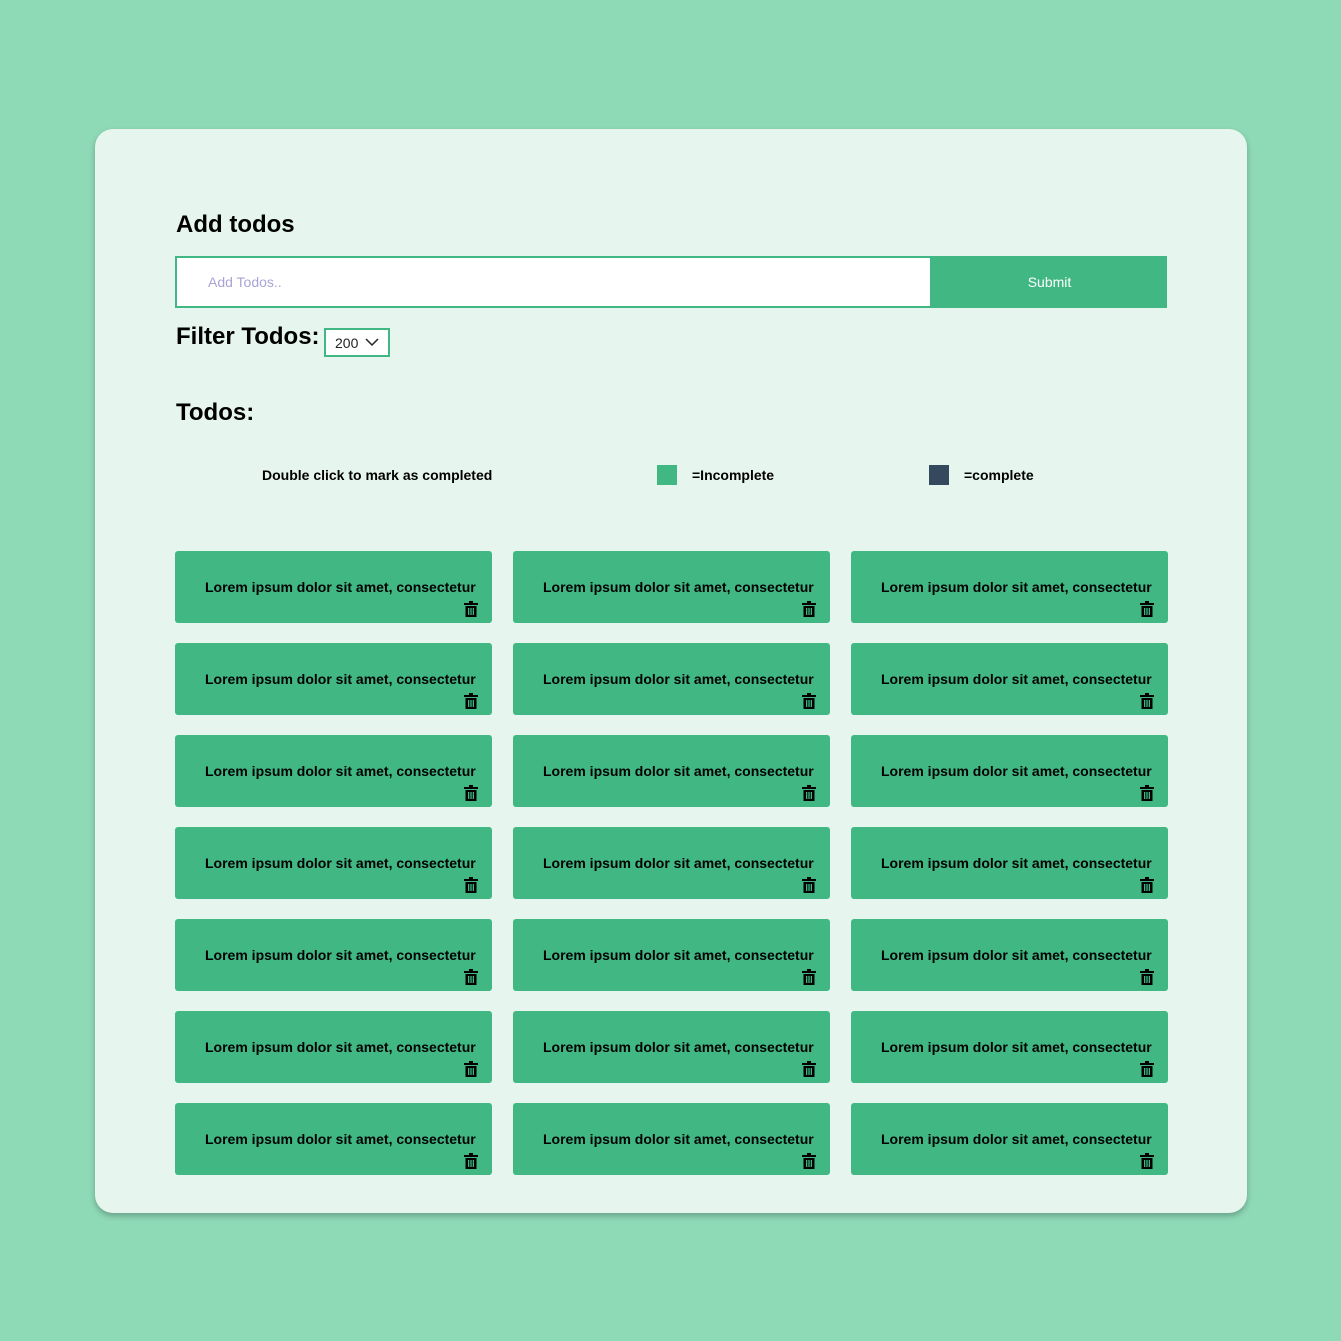  I want to click on filter-count-select: 200, so click(357, 342).